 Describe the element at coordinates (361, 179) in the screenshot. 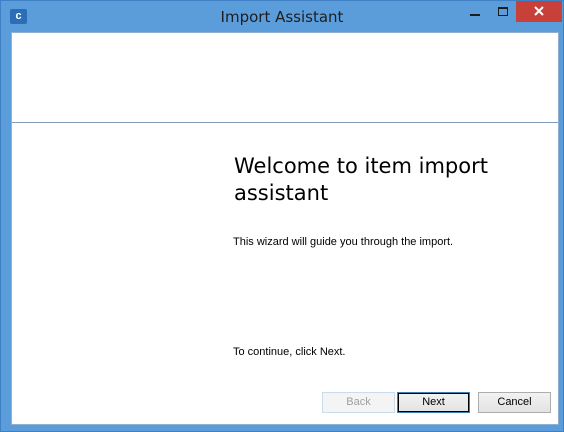

I see `wizard-heading: Welcome to item import assistant` at that location.